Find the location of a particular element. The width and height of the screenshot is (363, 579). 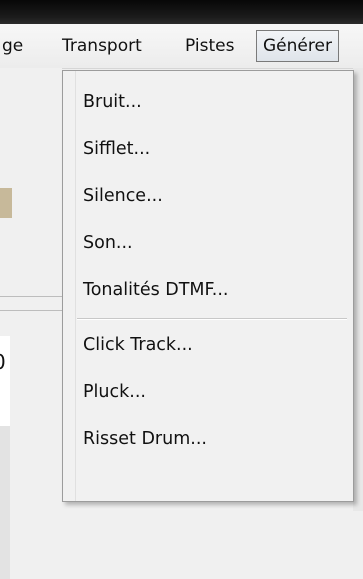

menu-generer: Générer is located at coordinates (297, 46).